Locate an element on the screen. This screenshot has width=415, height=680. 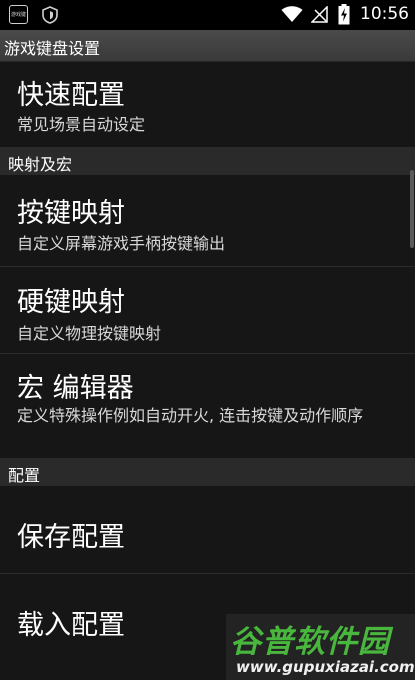
battery-charging-icon is located at coordinates (344, 14).